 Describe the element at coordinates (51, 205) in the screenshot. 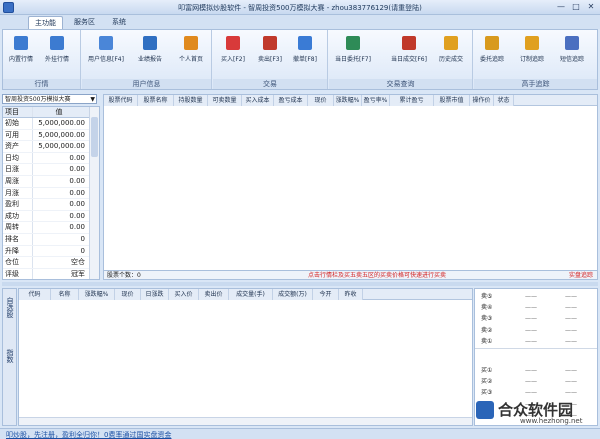

I see `table-row: 盈利 0.00` at that location.